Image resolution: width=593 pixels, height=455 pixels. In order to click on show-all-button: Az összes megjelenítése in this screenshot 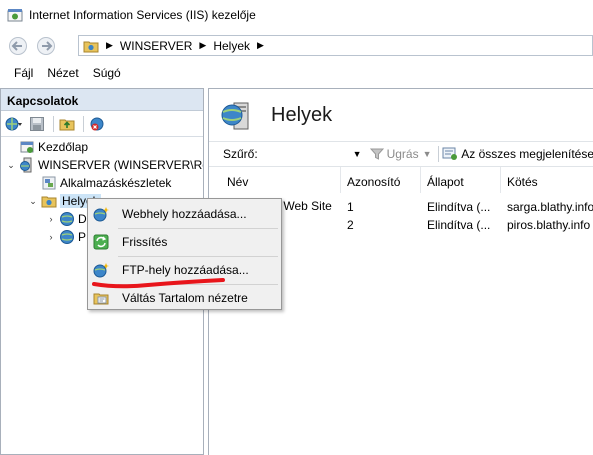, I will do `click(517, 154)`.